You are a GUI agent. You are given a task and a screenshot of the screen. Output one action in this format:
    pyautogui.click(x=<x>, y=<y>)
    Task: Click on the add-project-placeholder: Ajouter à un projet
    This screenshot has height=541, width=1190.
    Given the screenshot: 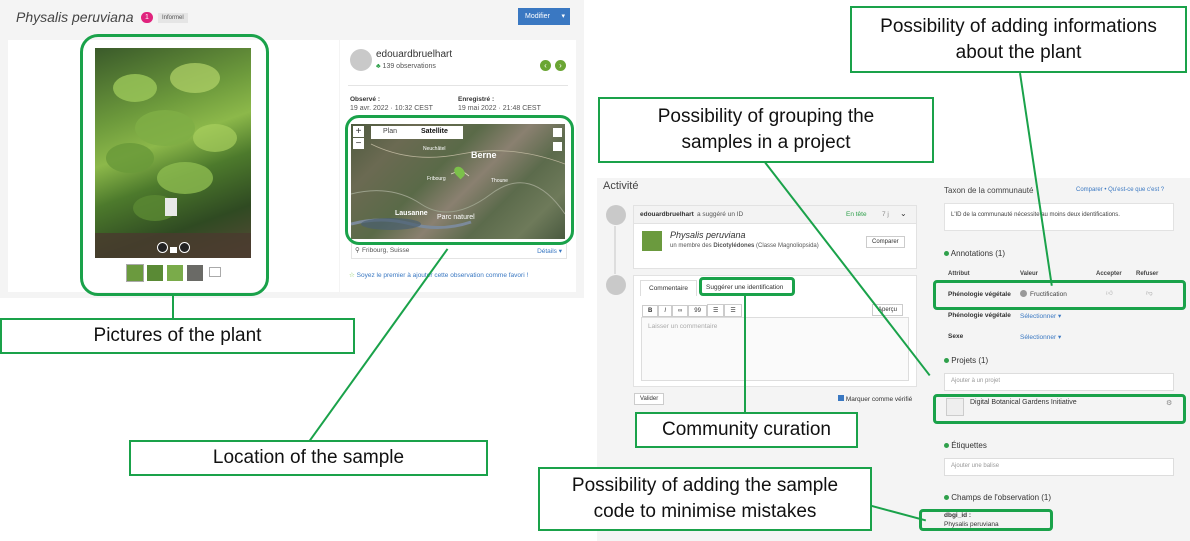 What is the action you would take?
    pyautogui.click(x=976, y=381)
    